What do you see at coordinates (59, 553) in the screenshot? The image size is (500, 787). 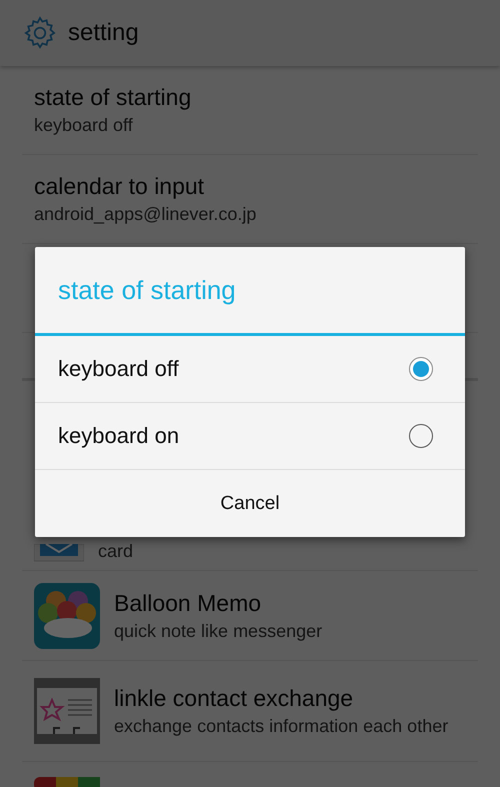 I see `card-icon` at bounding box center [59, 553].